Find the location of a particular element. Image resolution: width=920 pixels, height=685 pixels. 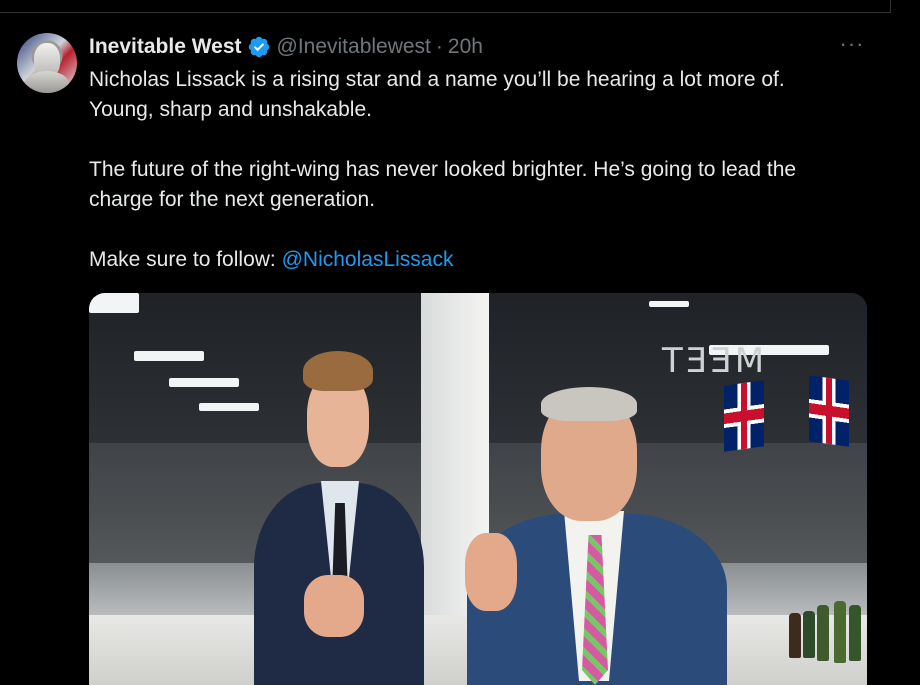

tweet-text-line-5: Make sure to follow: @NicholasLissack is located at coordinates (271, 260).